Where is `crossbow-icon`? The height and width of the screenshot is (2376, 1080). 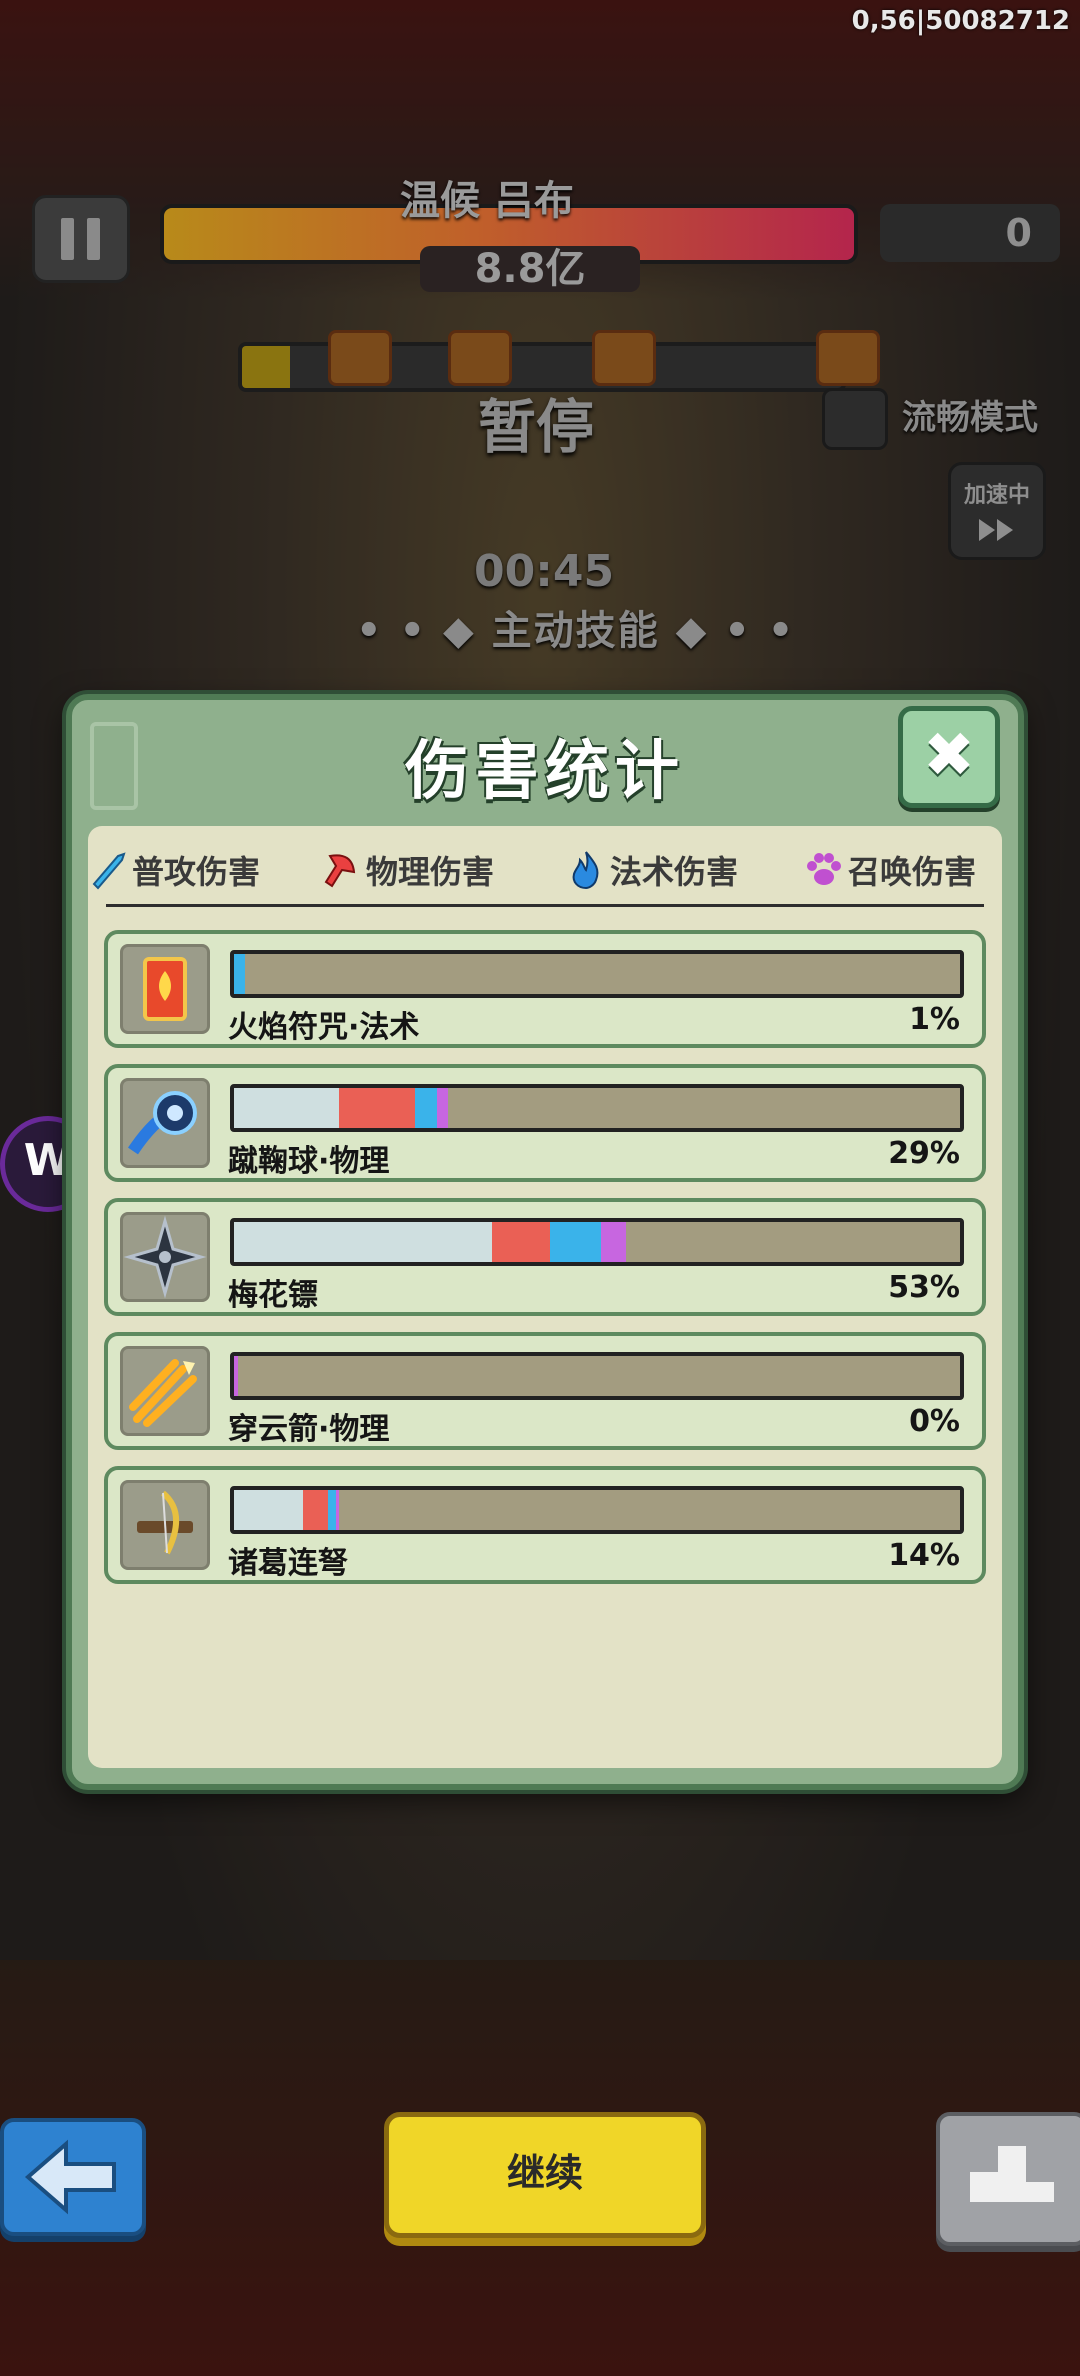
crossbow-icon is located at coordinates (165, 1525).